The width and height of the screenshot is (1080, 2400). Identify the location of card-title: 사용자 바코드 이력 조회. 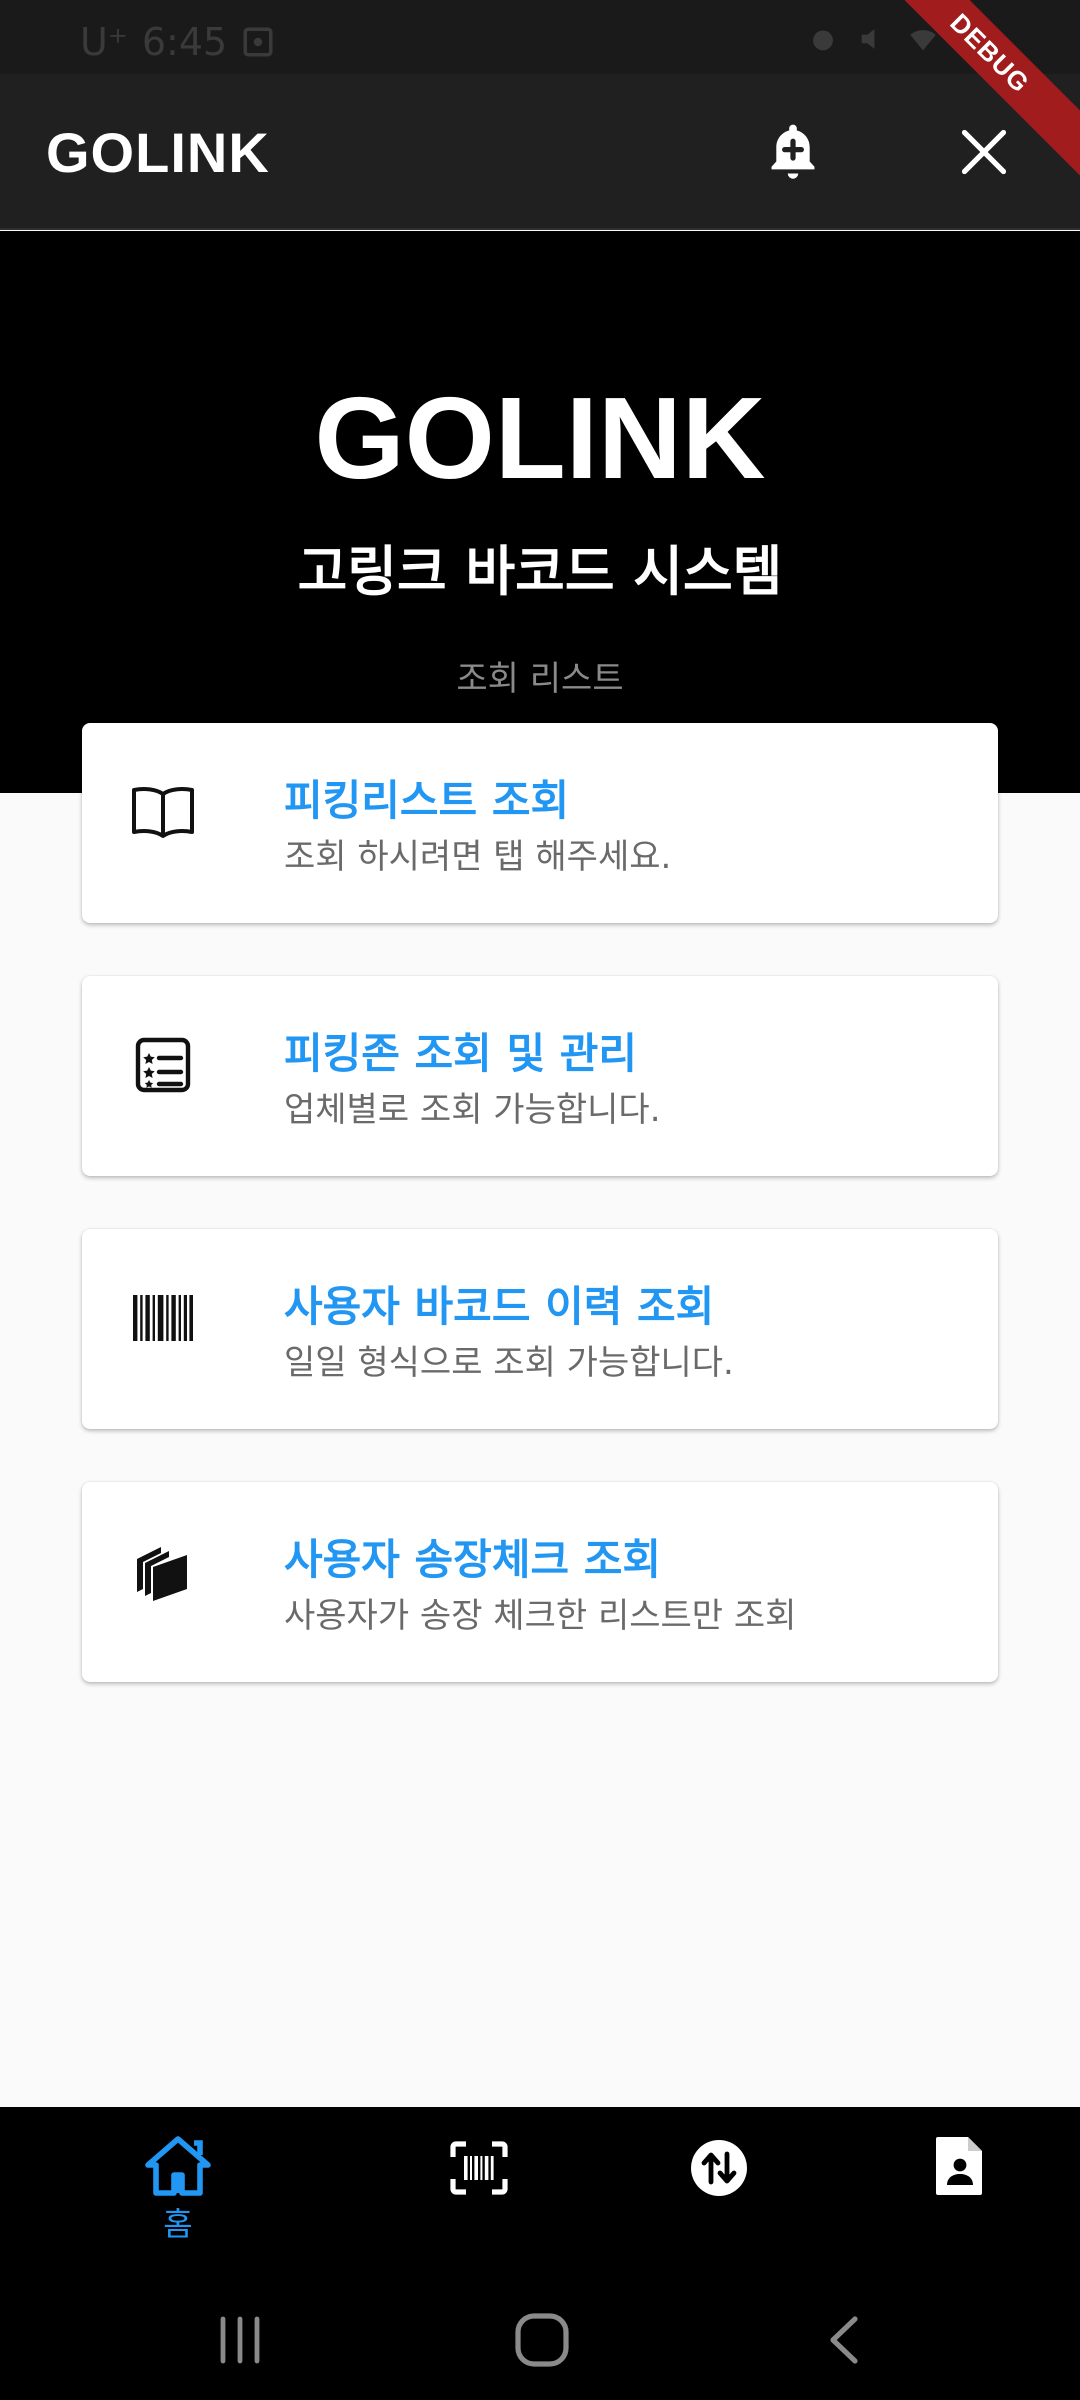
(499, 1306).